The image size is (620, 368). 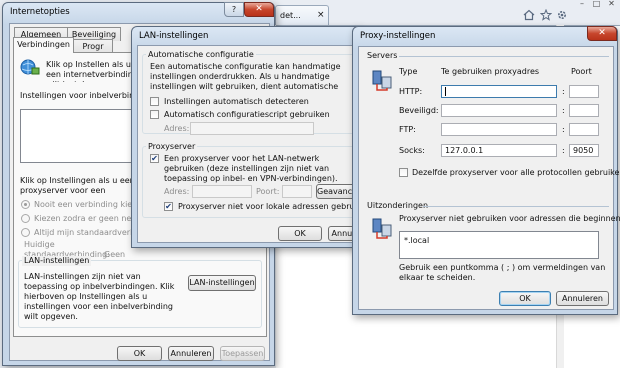 I want to click on tab-label: Verbindingen, so click(x=43, y=44).